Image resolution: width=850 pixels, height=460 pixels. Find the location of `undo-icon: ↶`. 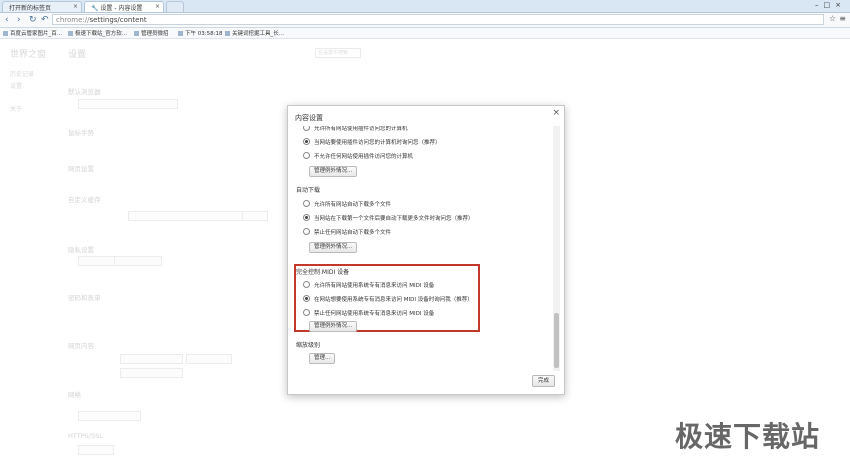

undo-icon: ↶ is located at coordinates (45, 20).